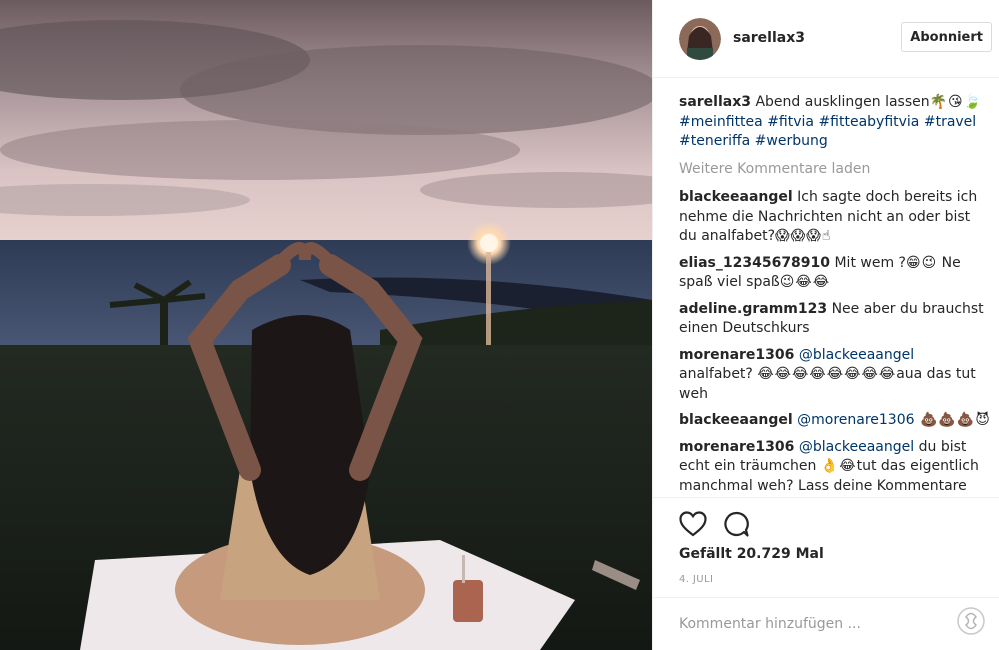 Image resolution: width=999 pixels, height=650 pixels. What do you see at coordinates (868, 122) in the screenshot?
I see `hashtag: #fitteabyfitvia` at bounding box center [868, 122].